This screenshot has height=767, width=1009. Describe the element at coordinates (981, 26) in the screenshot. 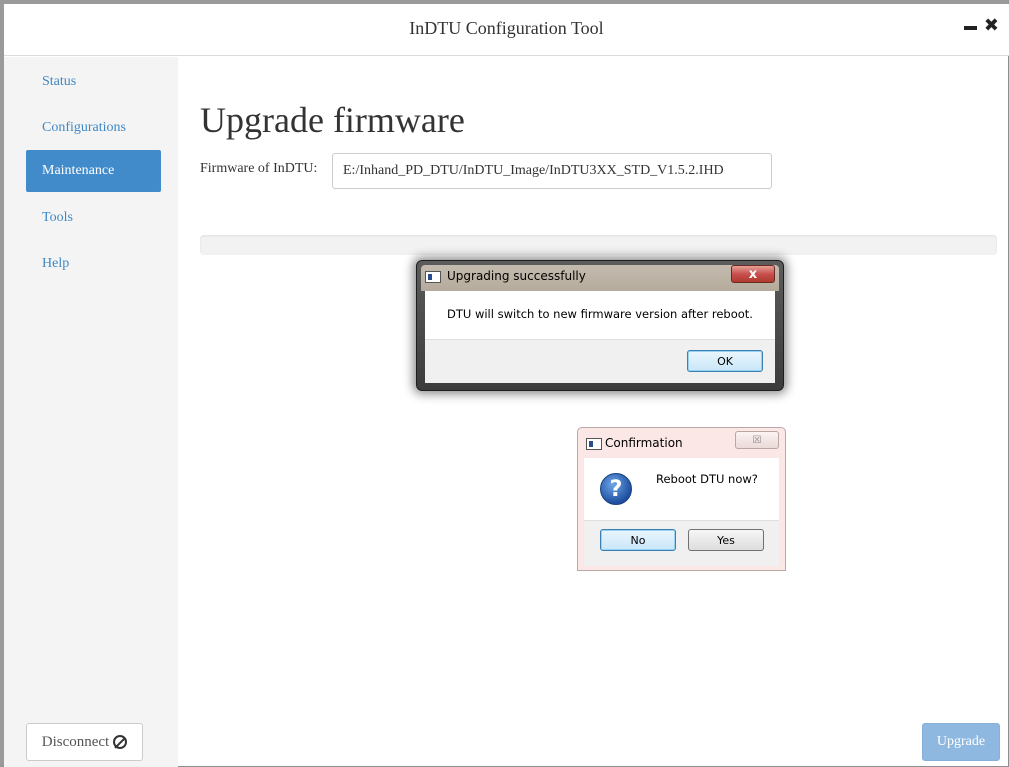

I see `window-controls: ✖` at that location.